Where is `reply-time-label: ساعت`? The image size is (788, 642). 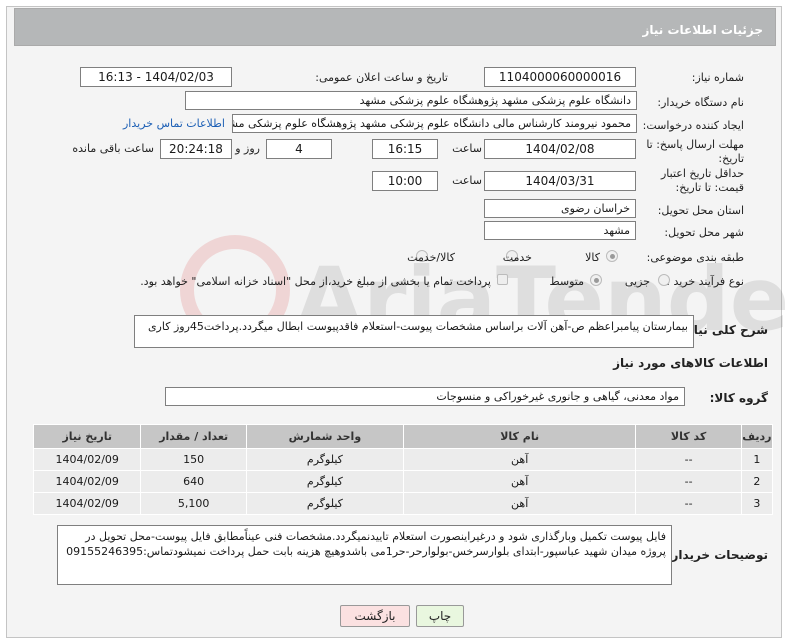
reply-time-label: ساعت is located at coordinates (467, 148).